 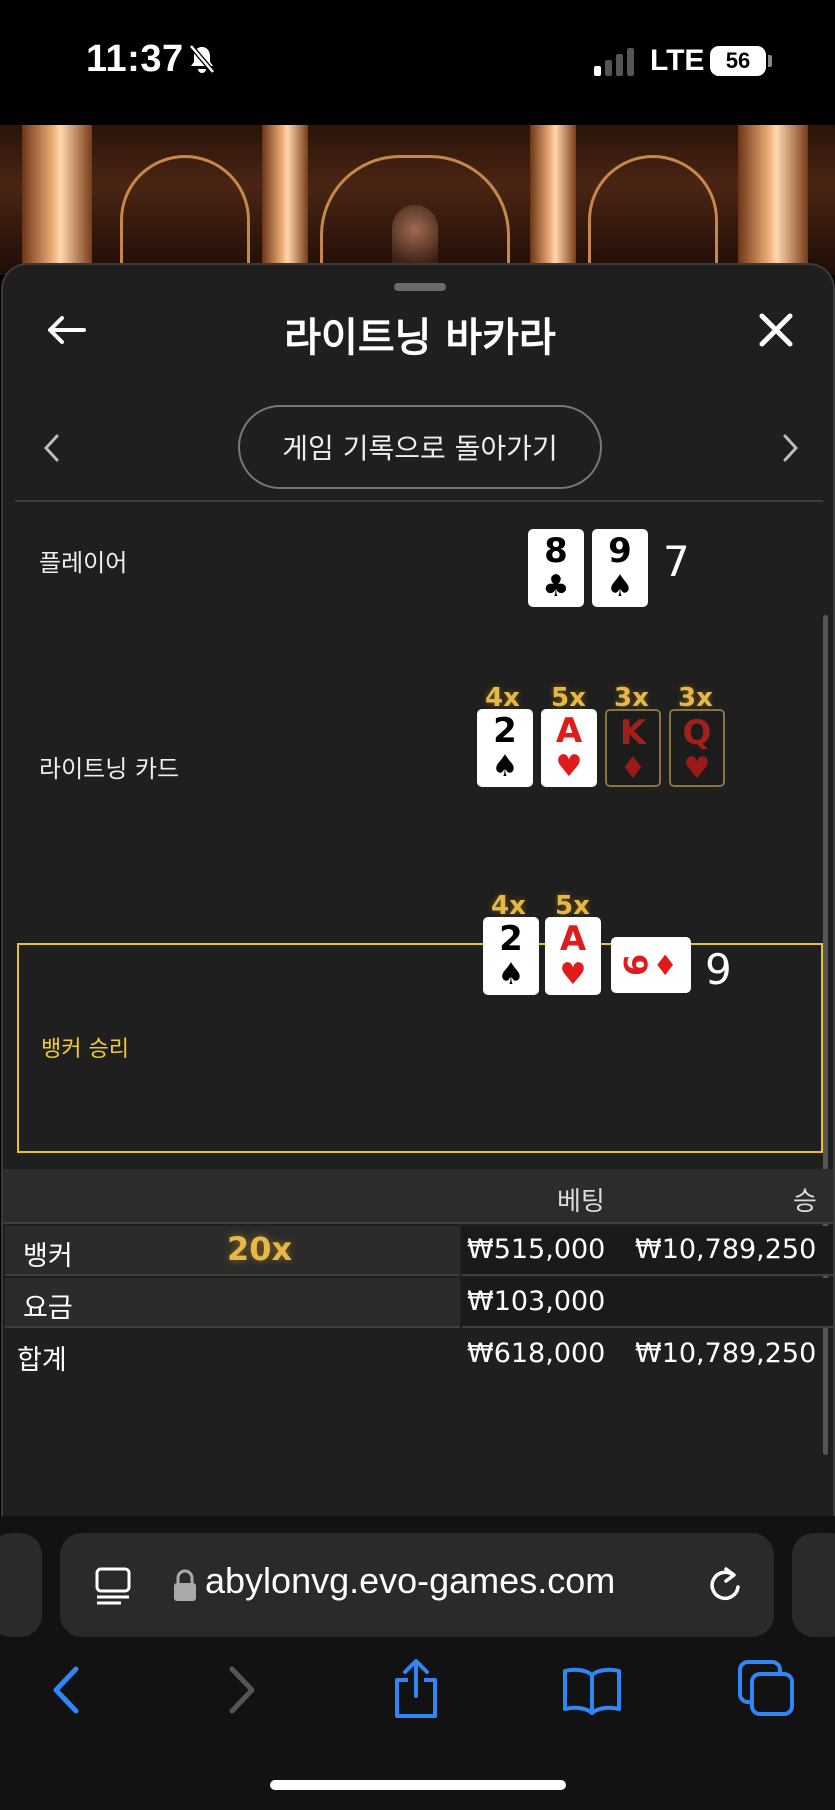 I want to click on open-book-icon, so click(x=592, y=1691).